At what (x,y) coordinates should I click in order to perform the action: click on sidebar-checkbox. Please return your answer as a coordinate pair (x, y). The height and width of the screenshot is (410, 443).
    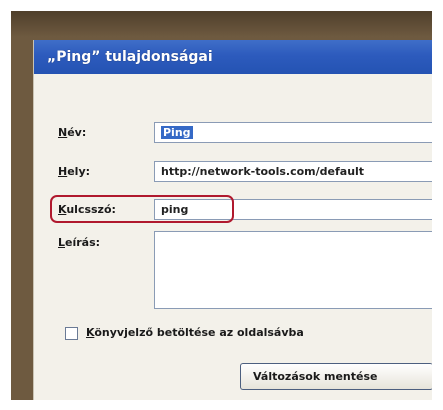
    Looking at the image, I should click on (71, 333).